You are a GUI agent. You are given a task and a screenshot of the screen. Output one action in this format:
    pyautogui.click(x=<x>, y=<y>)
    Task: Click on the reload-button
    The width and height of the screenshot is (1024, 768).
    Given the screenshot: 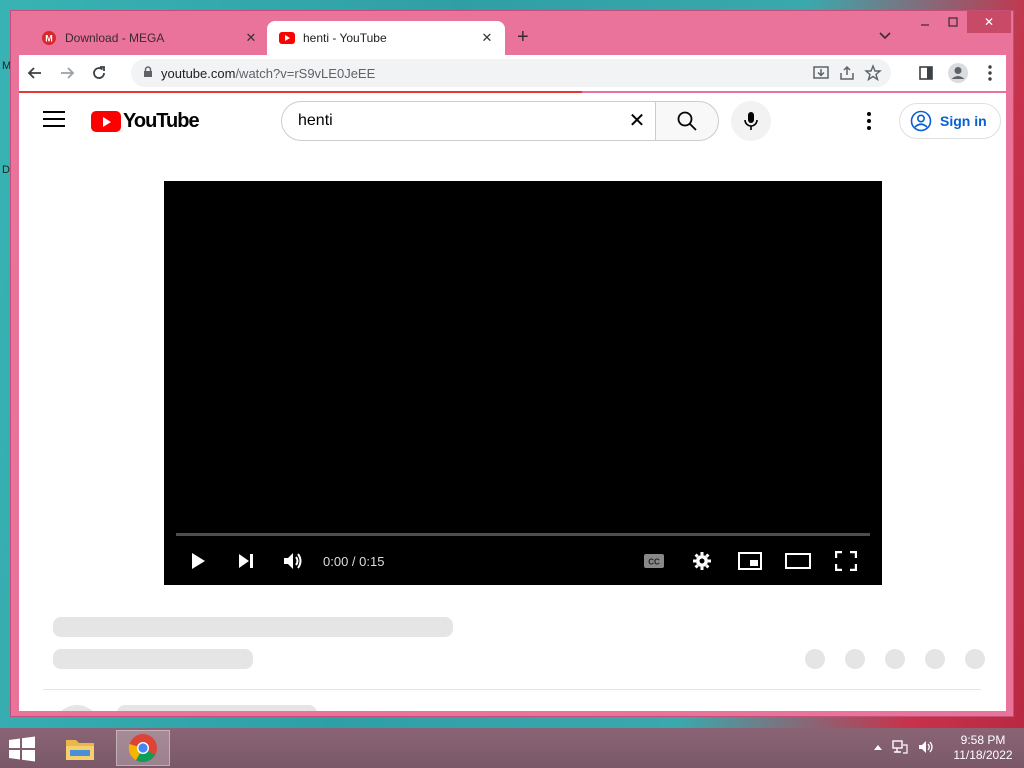 What is the action you would take?
    pyautogui.click(x=99, y=73)
    